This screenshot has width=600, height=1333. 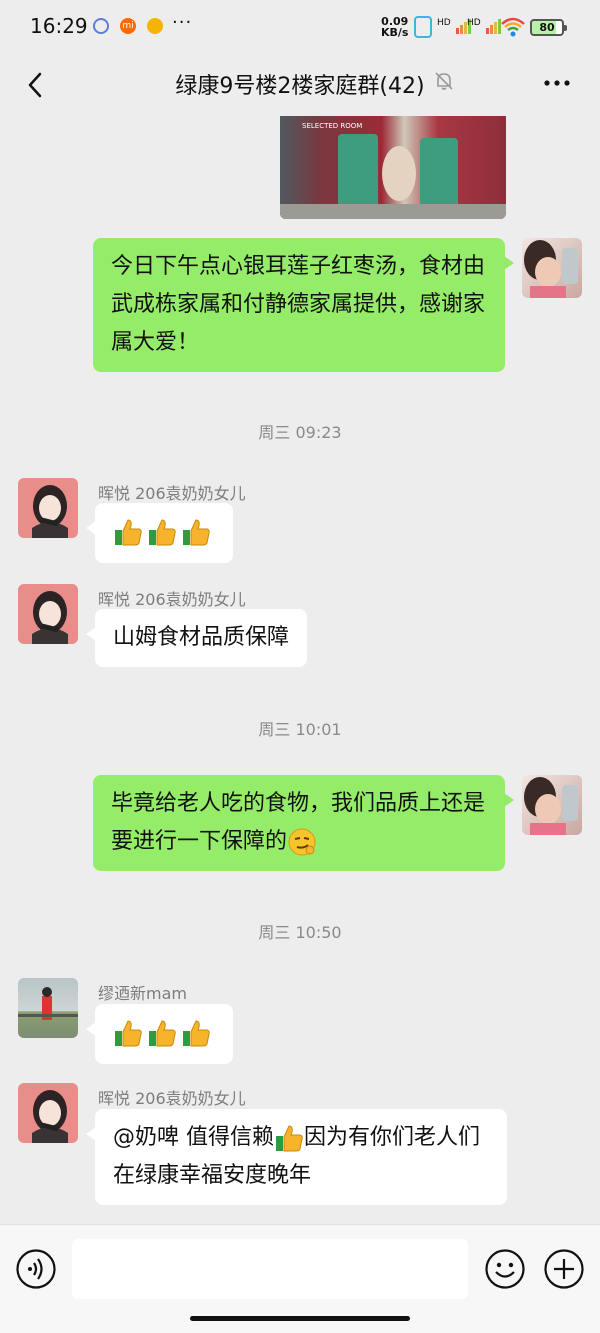 I want to click on message-bubble: 今日下午点心银耳莲子红枣汤，食材由武成栋家属和付静德家属提供，感谢家属大爱！, so click(x=303, y=305).